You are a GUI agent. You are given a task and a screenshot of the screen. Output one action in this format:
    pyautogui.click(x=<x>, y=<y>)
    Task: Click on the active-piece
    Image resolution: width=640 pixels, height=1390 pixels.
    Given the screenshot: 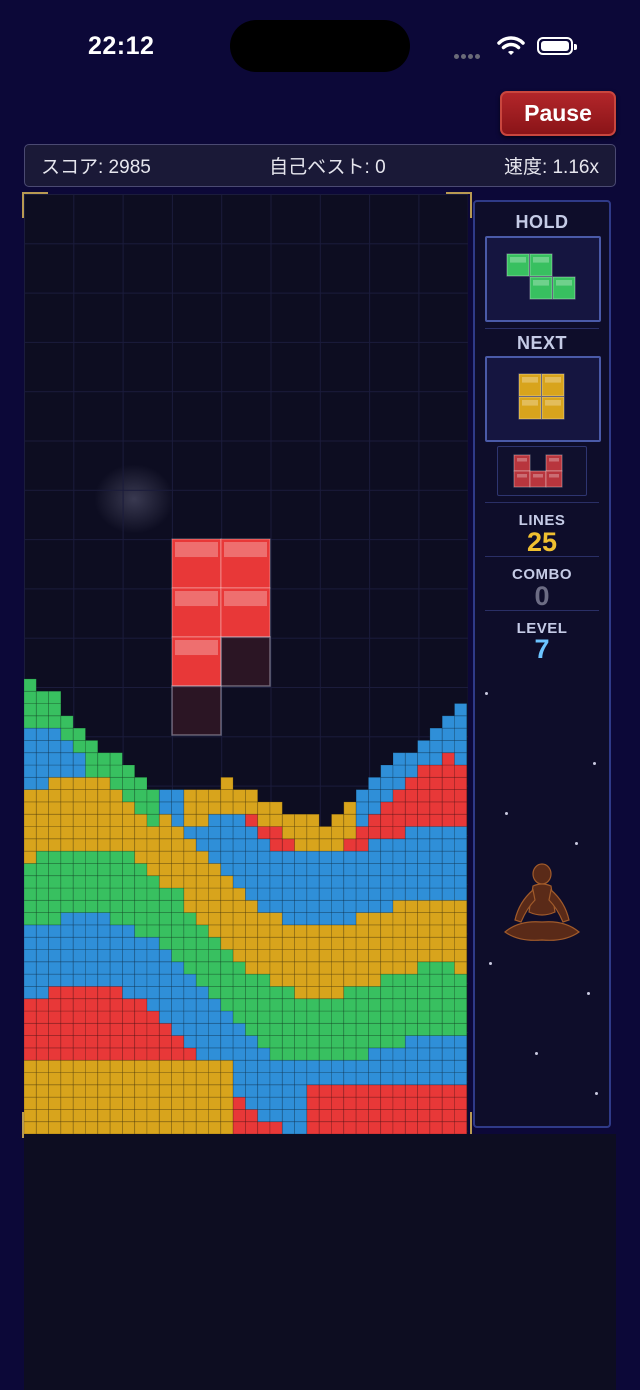 What is the action you would take?
    pyautogui.click(x=221, y=637)
    